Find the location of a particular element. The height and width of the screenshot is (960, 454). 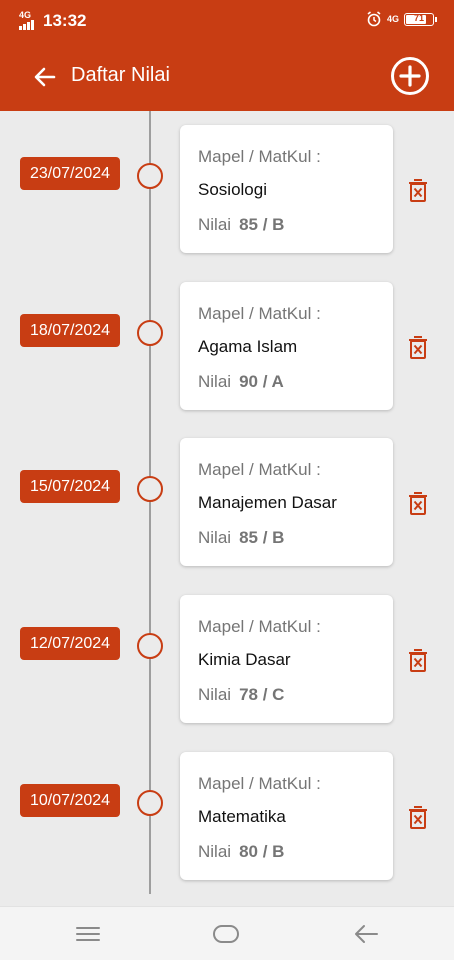

grade-line: Nilai 80 / B is located at coordinates (241, 852).